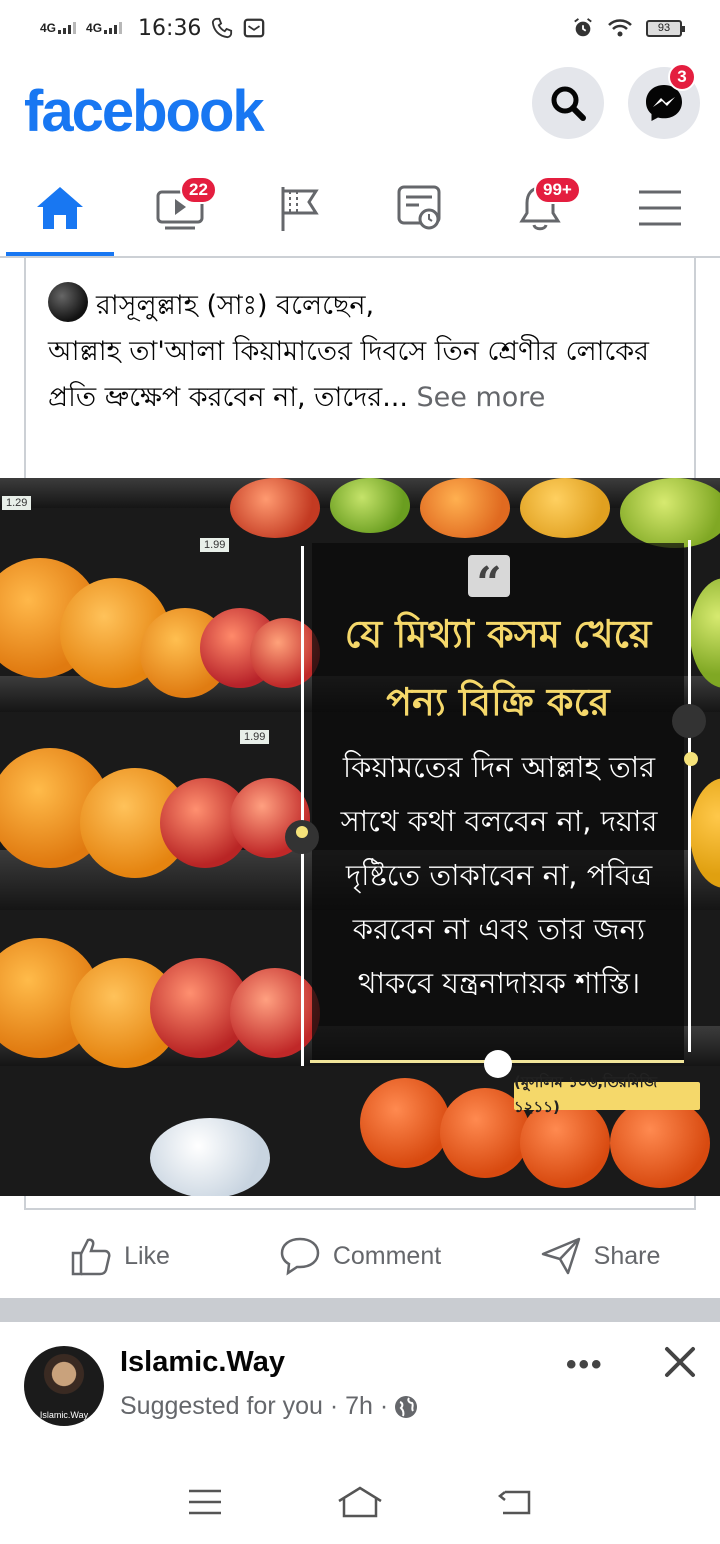 The height and width of the screenshot is (1544, 720). What do you see at coordinates (406, 1406) in the screenshot?
I see `globe-icon` at bounding box center [406, 1406].